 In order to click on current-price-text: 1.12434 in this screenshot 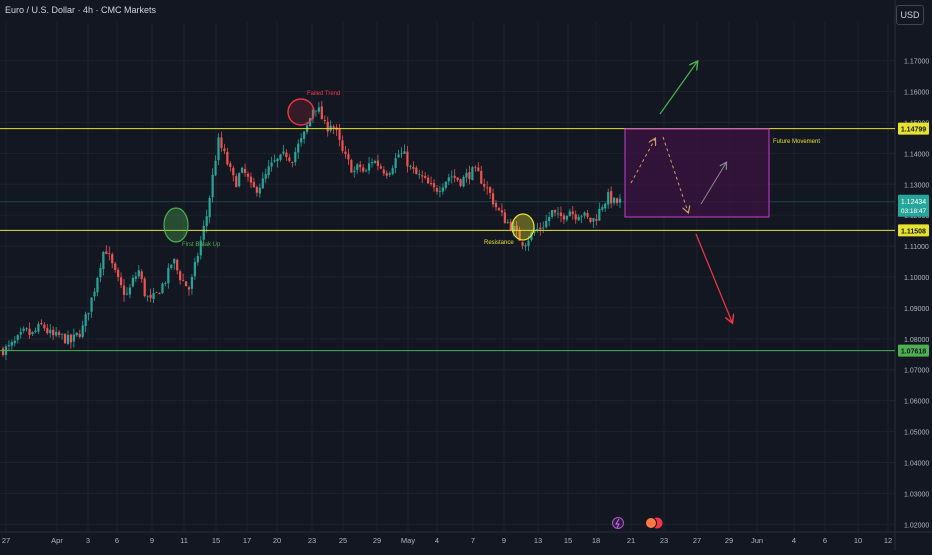, I will do `click(913, 202)`.